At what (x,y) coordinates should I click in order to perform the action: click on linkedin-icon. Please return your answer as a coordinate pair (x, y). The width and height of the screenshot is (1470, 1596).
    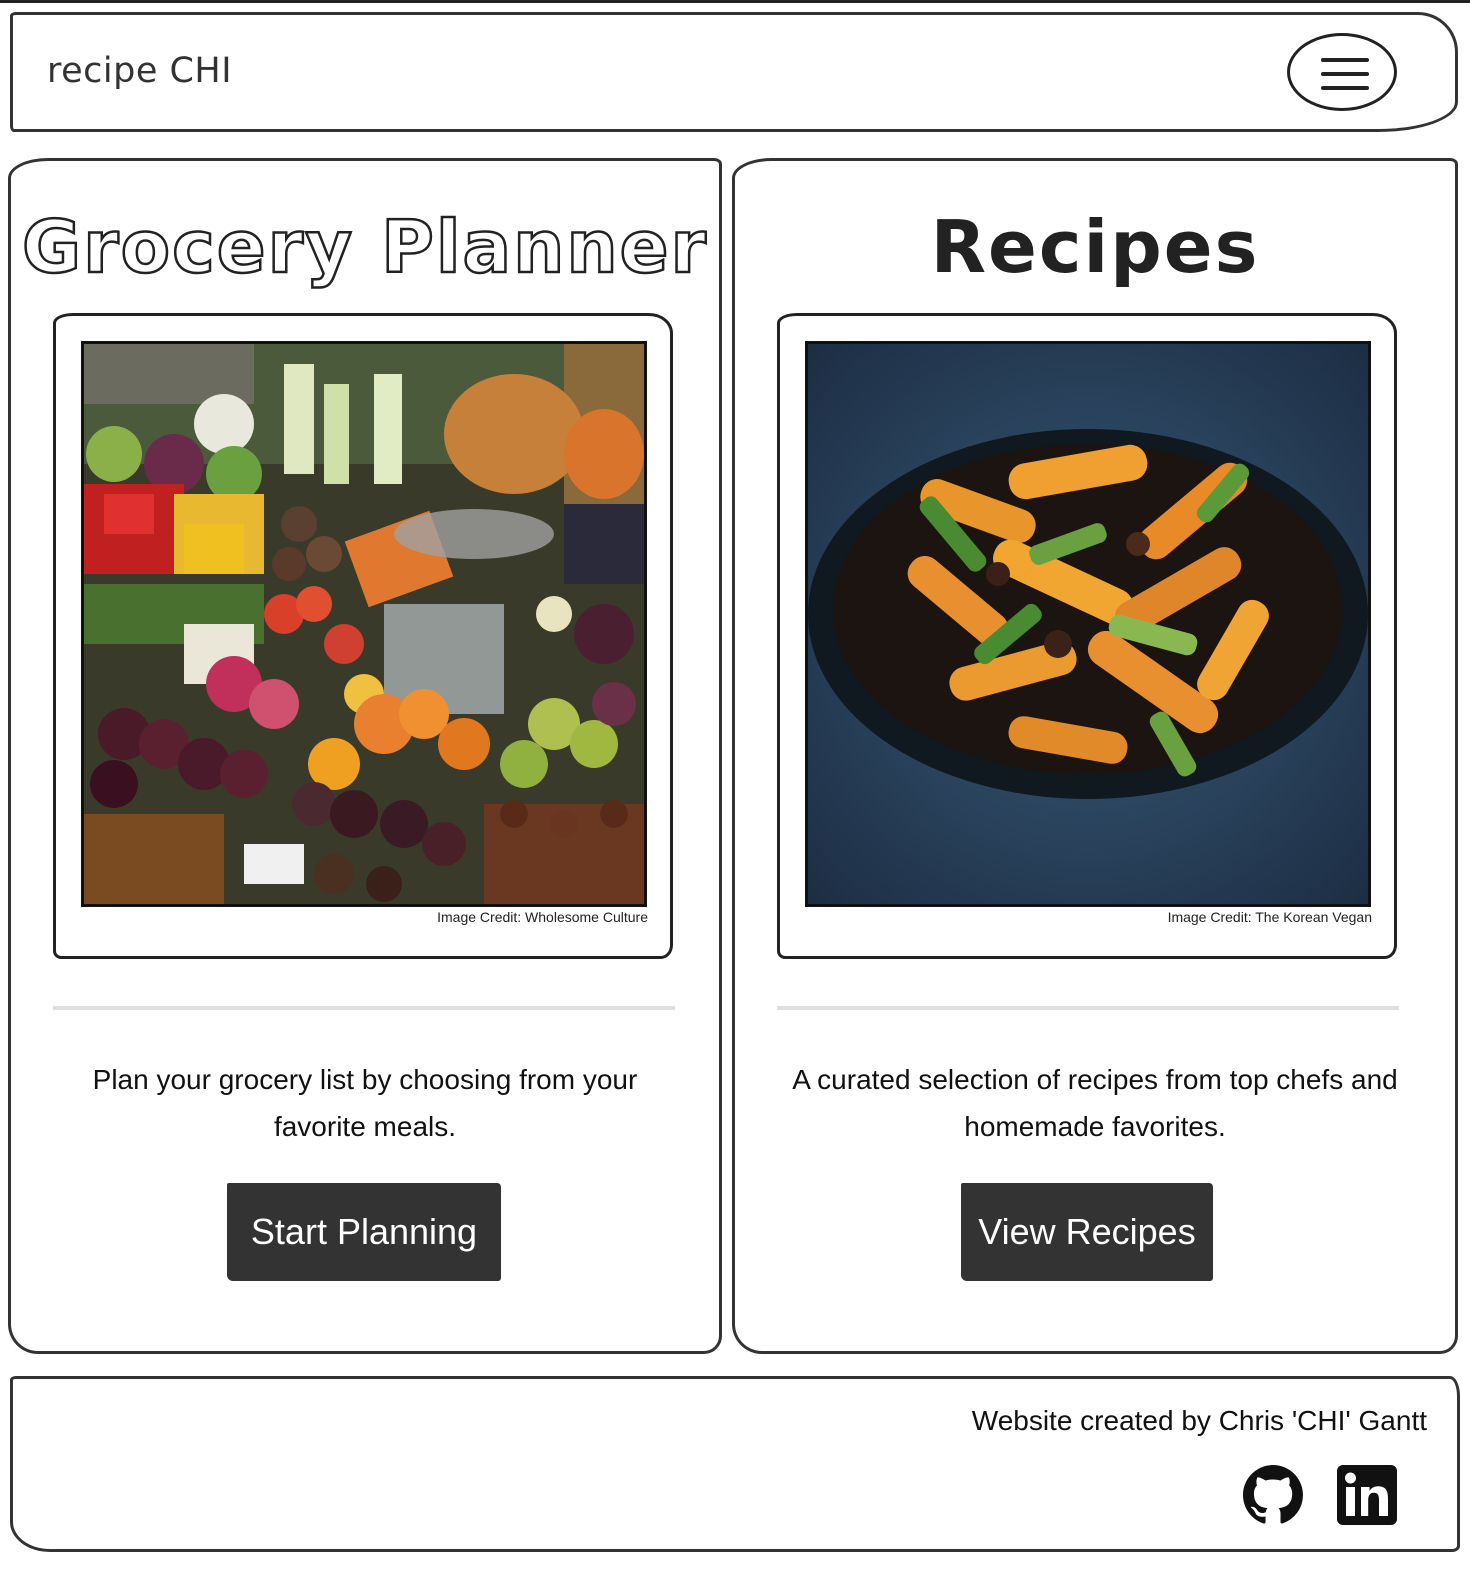
    Looking at the image, I should click on (1367, 1495).